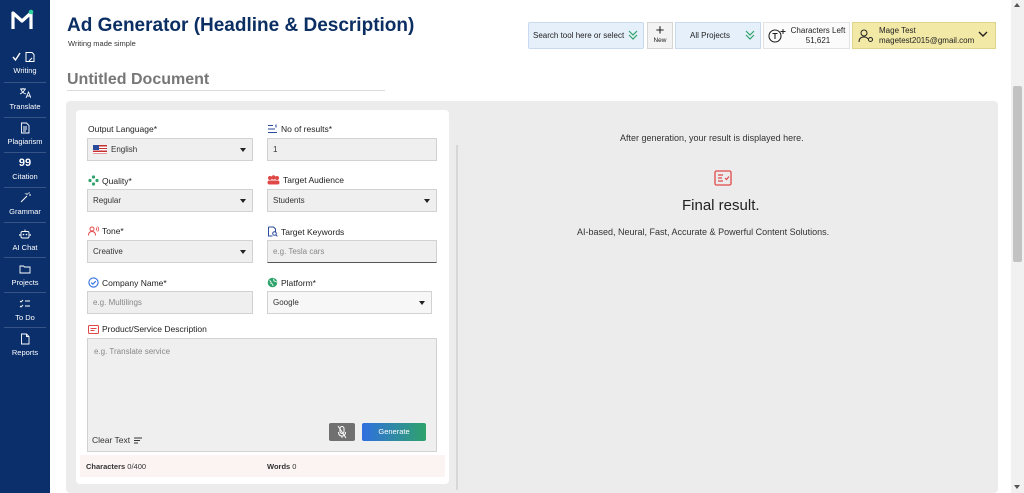  What do you see at coordinates (107, 200) in the screenshot?
I see `quality-value: Regular` at bounding box center [107, 200].